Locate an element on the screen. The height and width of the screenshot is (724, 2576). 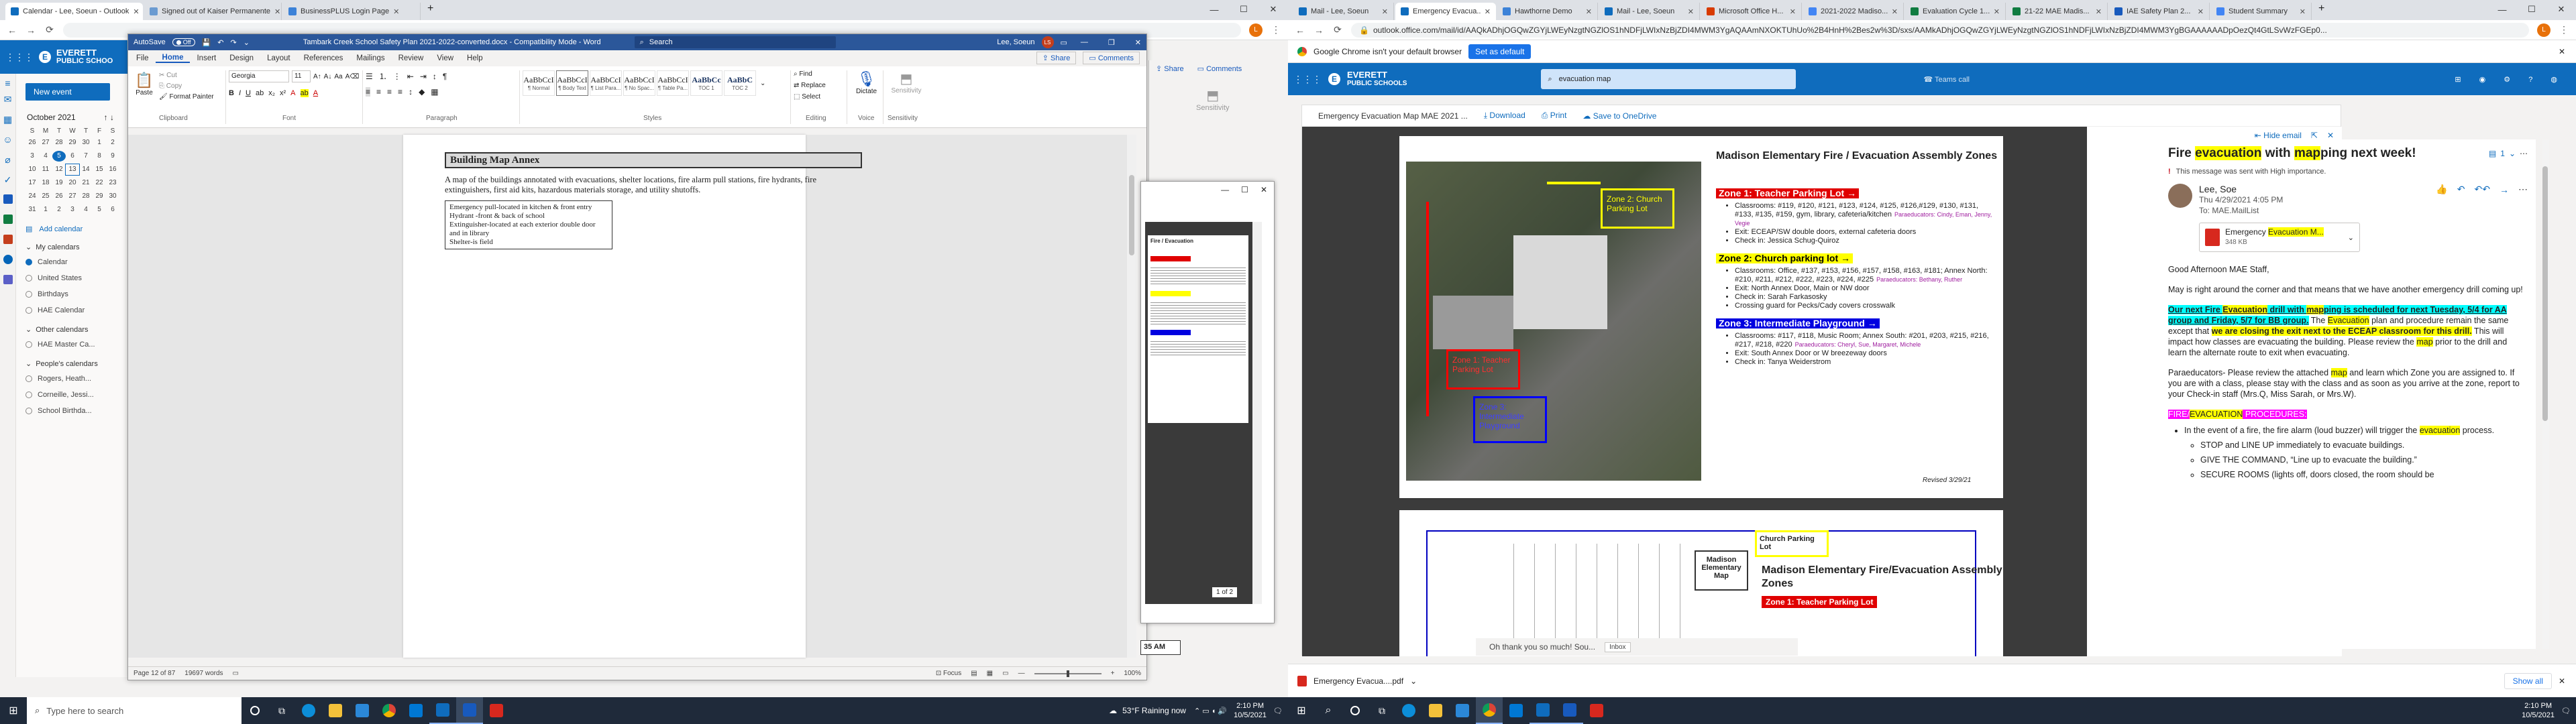
day-cell: 17 is located at coordinates (32, 183).